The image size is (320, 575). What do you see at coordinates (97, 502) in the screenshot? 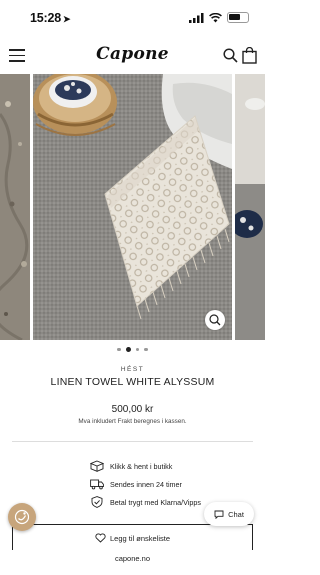
I see `shield-check-icon` at bounding box center [97, 502].